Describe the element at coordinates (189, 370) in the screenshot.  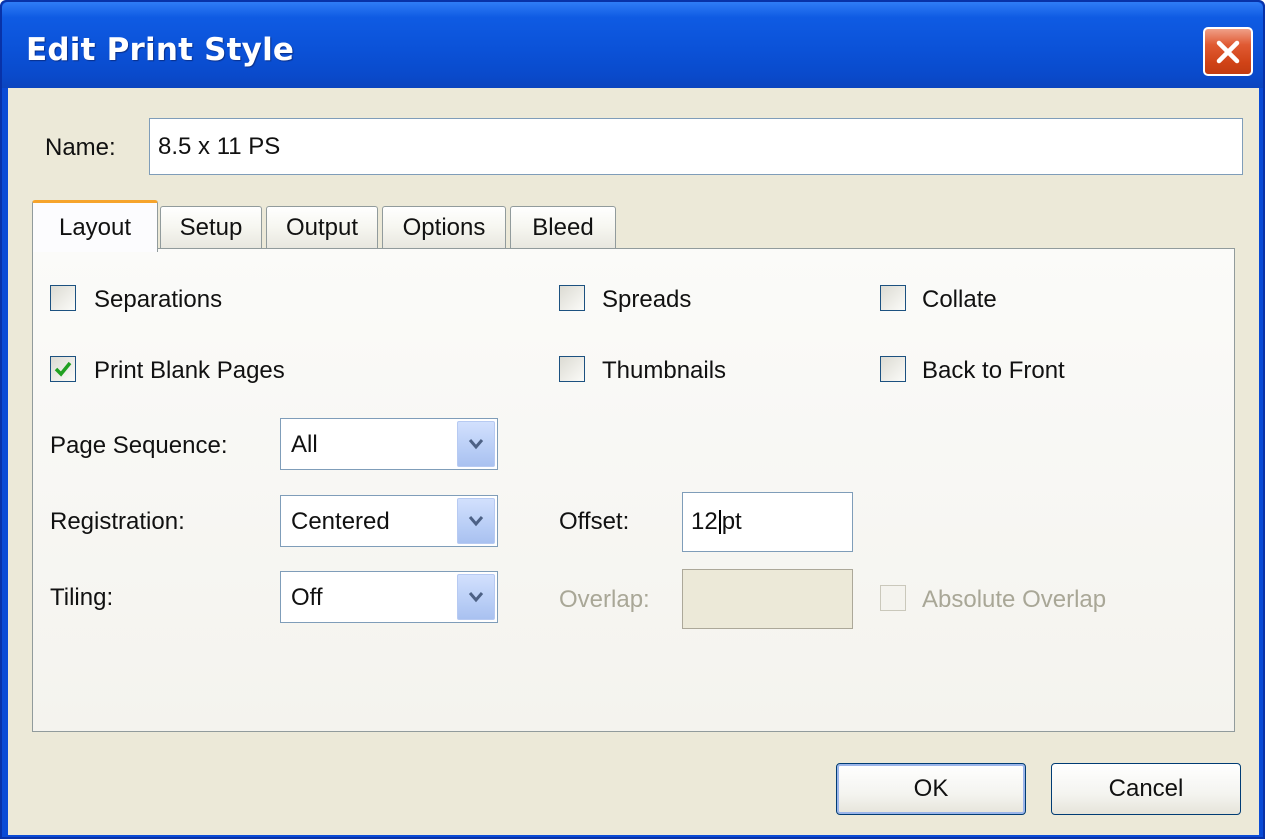
I see `print-blank-pages-label: Print Blank Pages` at that location.